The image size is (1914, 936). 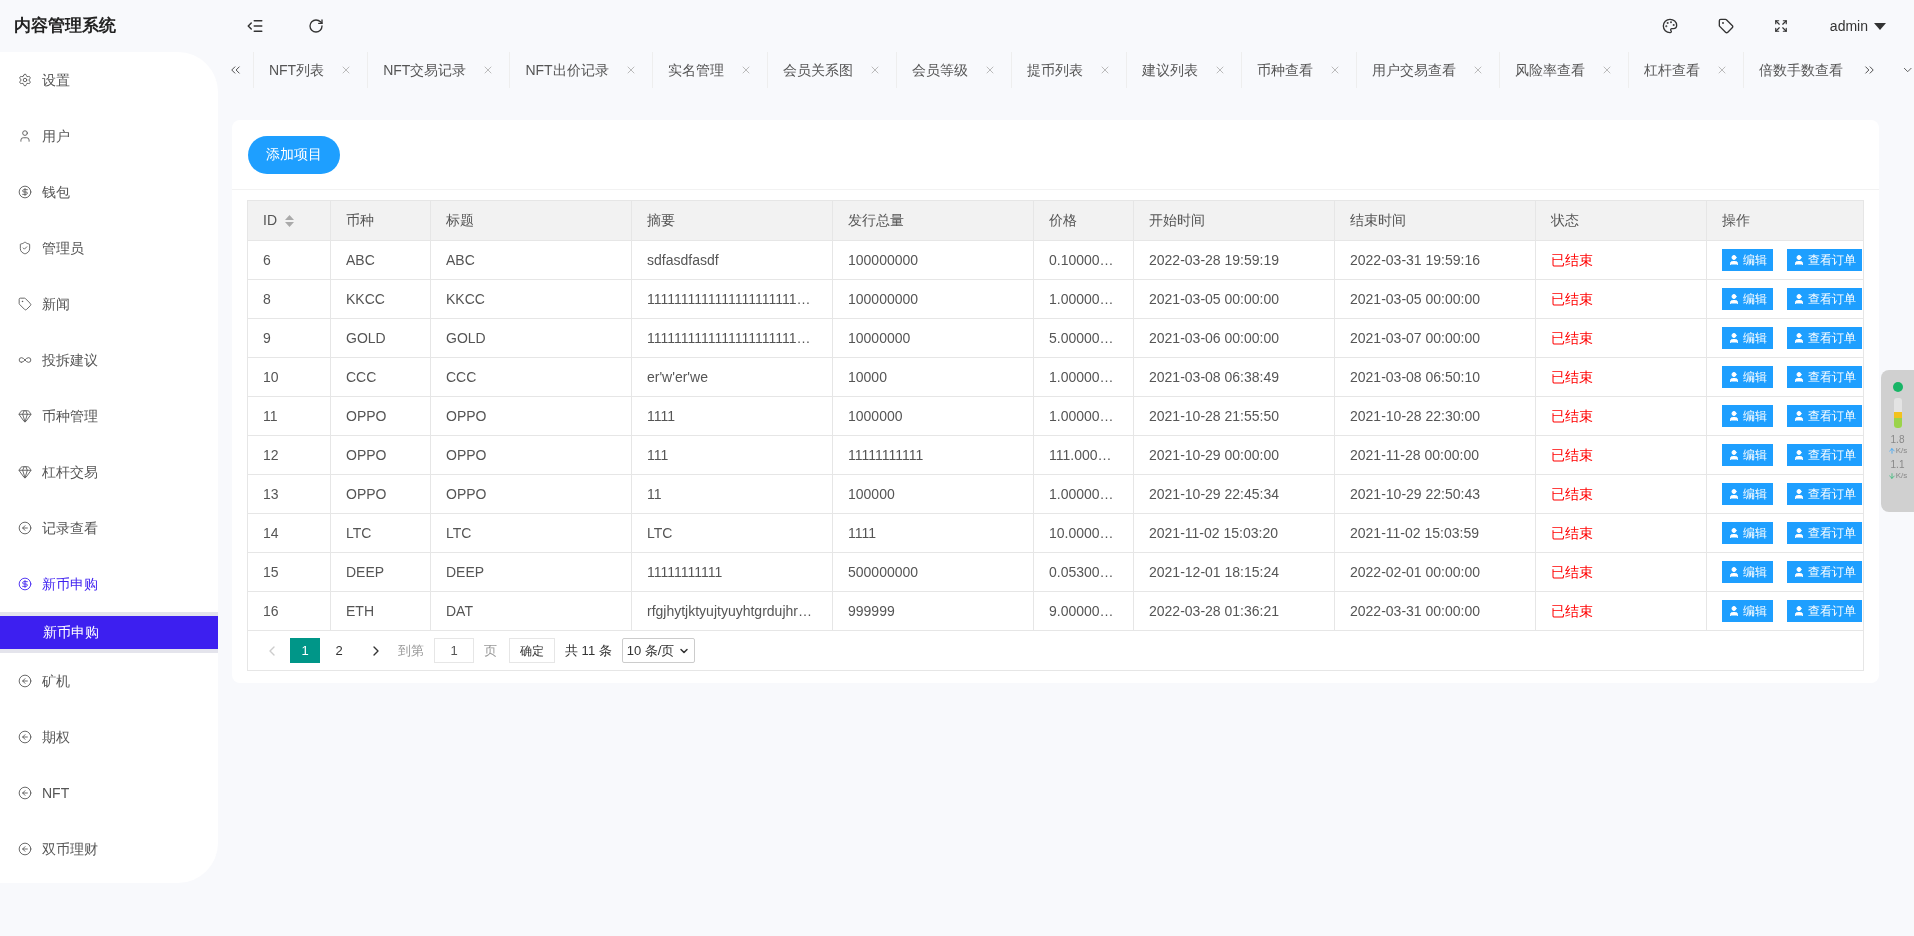 I want to click on sidebar-item: 杠杆交易, so click(x=109, y=472).